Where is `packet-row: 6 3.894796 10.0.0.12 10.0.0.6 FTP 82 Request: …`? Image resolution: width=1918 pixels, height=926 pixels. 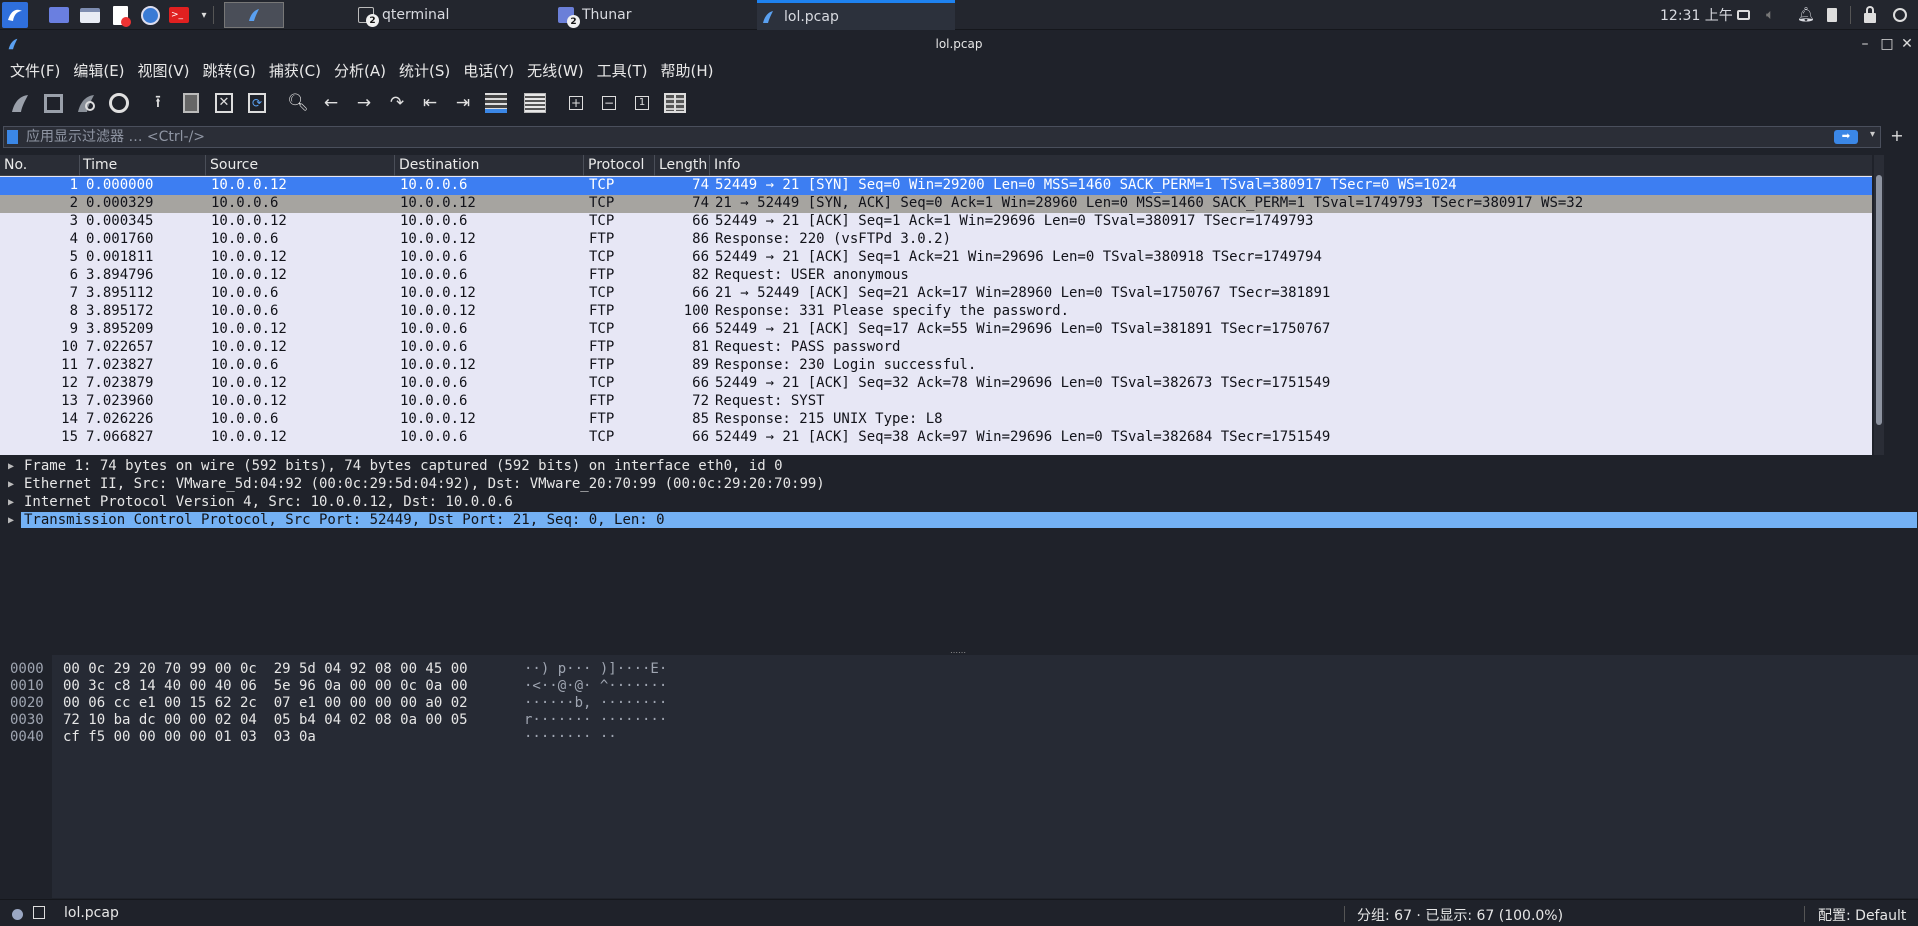 packet-row: 6 3.894796 10.0.0.12 10.0.0.6 FTP 82 Request: … is located at coordinates (936, 276).